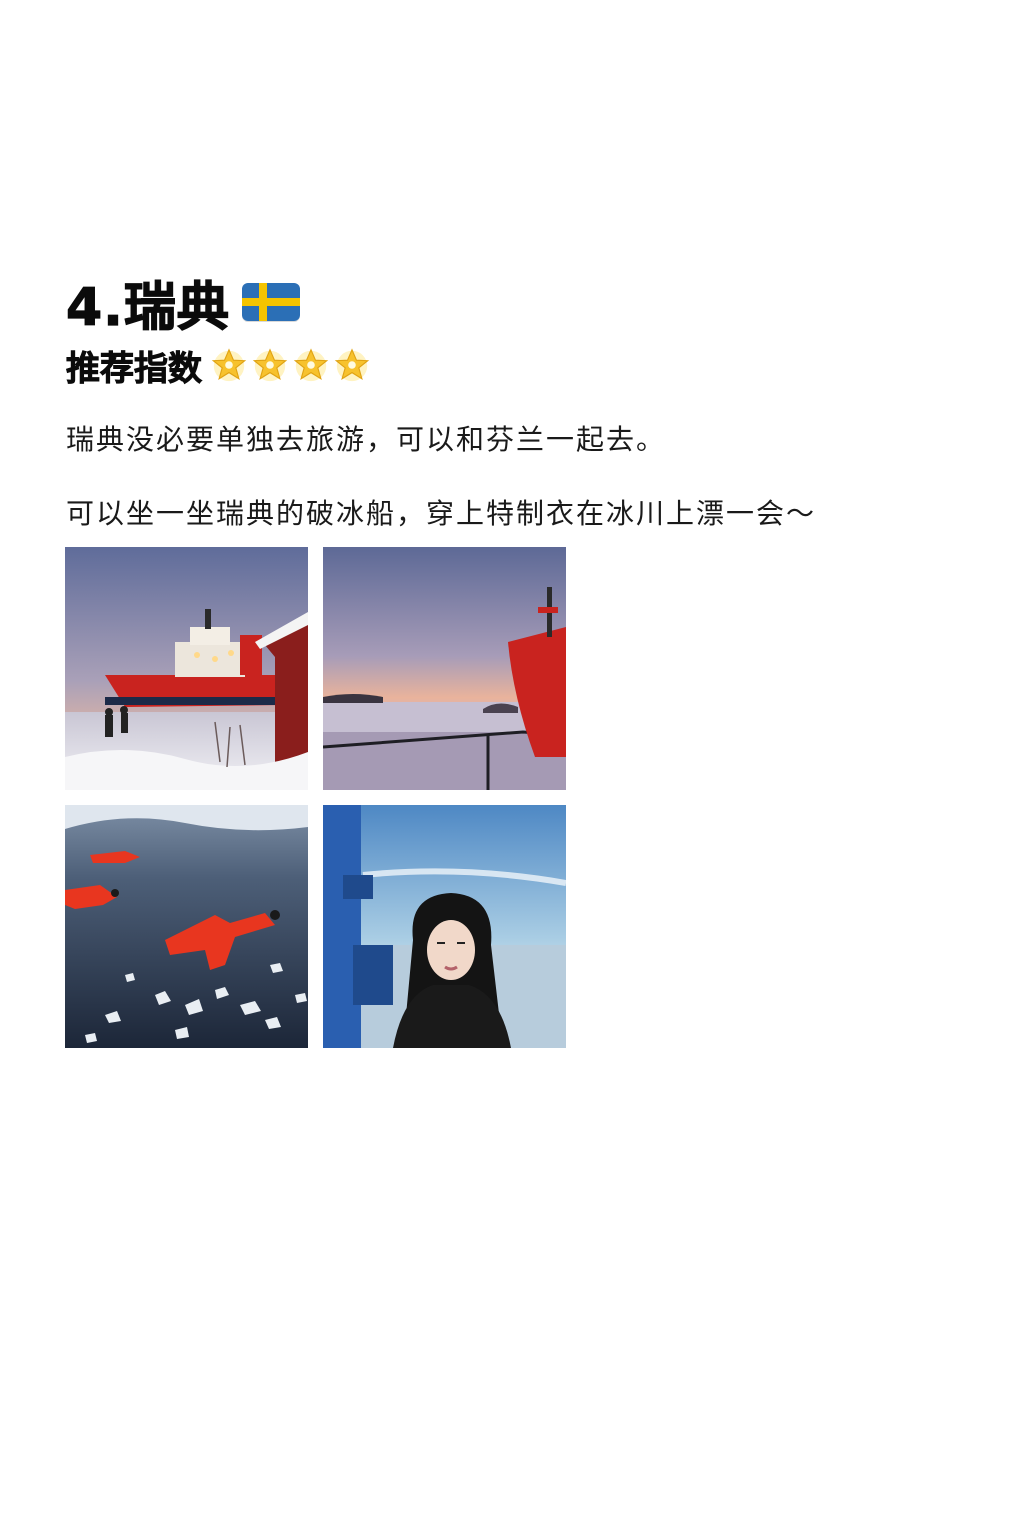  I want to click on rating-stars, so click(290, 365).